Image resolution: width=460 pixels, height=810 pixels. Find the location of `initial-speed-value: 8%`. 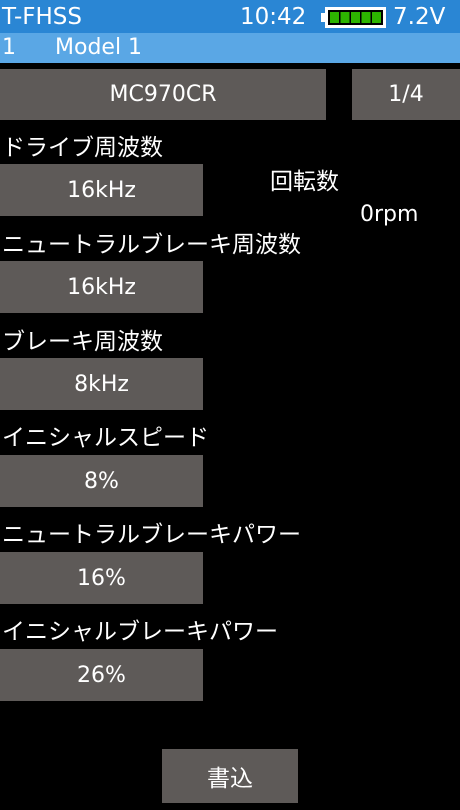

initial-speed-value: 8% is located at coordinates (101, 481).